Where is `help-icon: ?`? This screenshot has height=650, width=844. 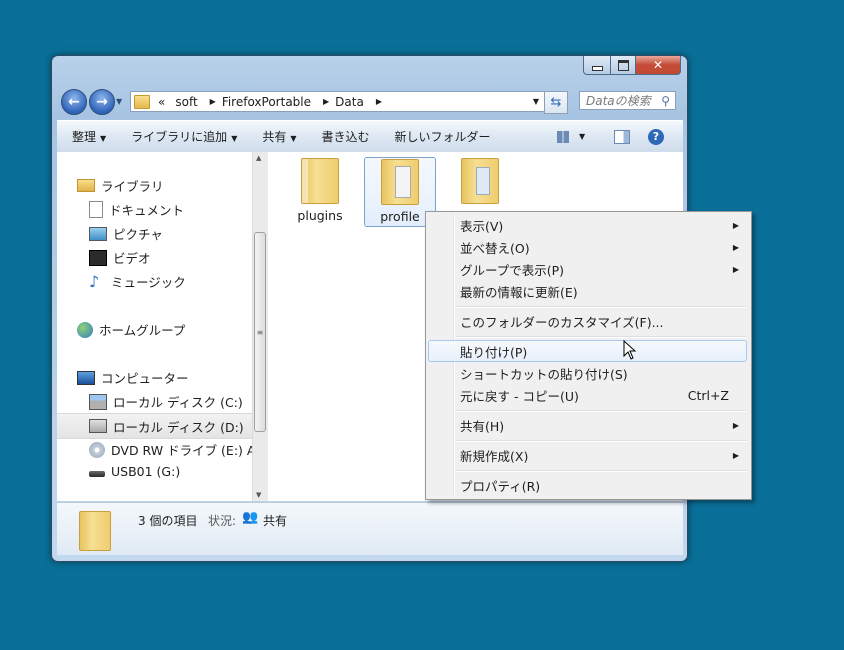 help-icon: ? is located at coordinates (656, 136).